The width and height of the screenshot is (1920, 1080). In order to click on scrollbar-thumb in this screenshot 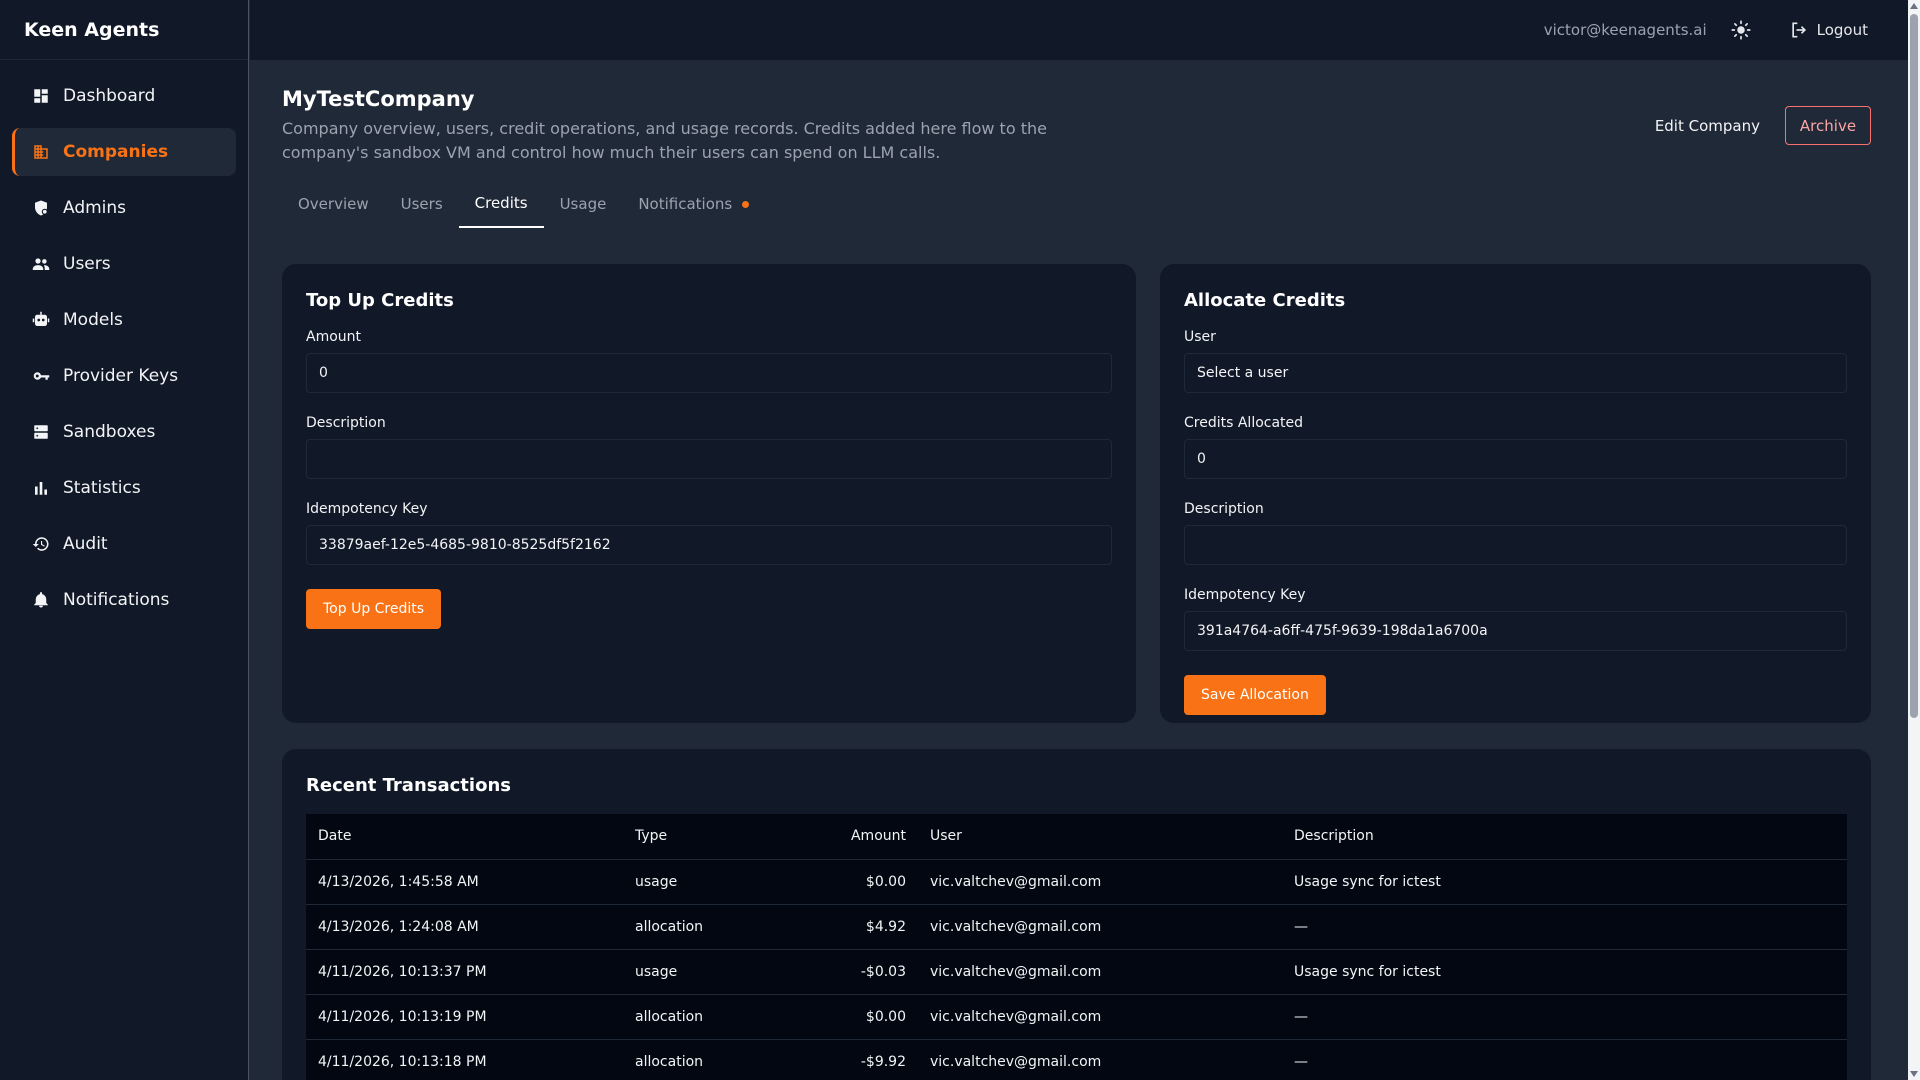, I will do `click(1914, 366)`.